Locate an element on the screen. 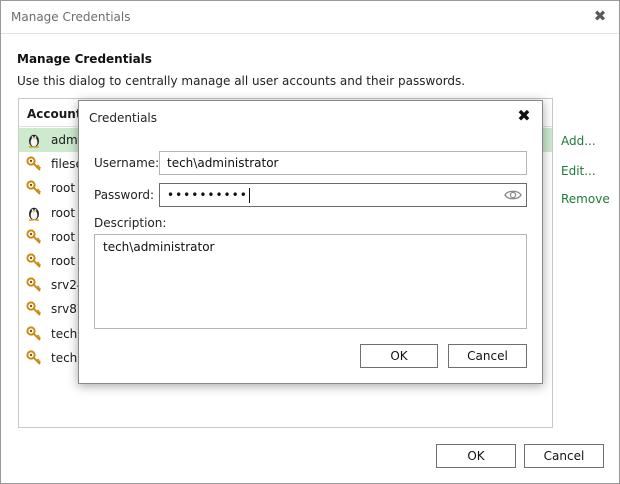 The width and height of the screenshot is (620, 484). dialog-ok-button: OK is located at coordinates (399, 356).